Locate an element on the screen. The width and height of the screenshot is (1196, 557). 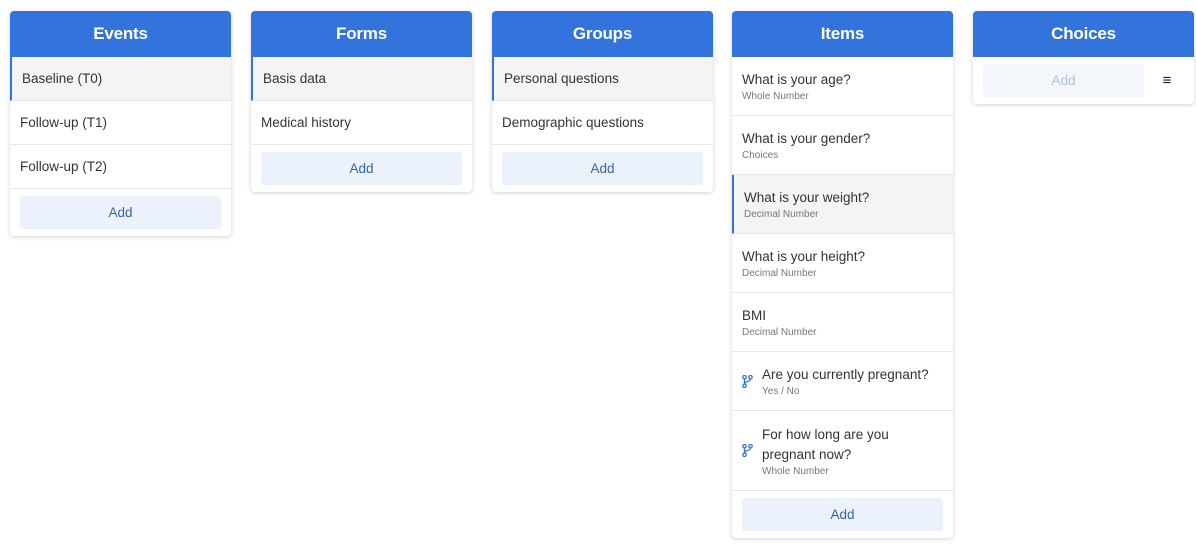
events-add-wrapper: Add is located at coordinates (120, 212).